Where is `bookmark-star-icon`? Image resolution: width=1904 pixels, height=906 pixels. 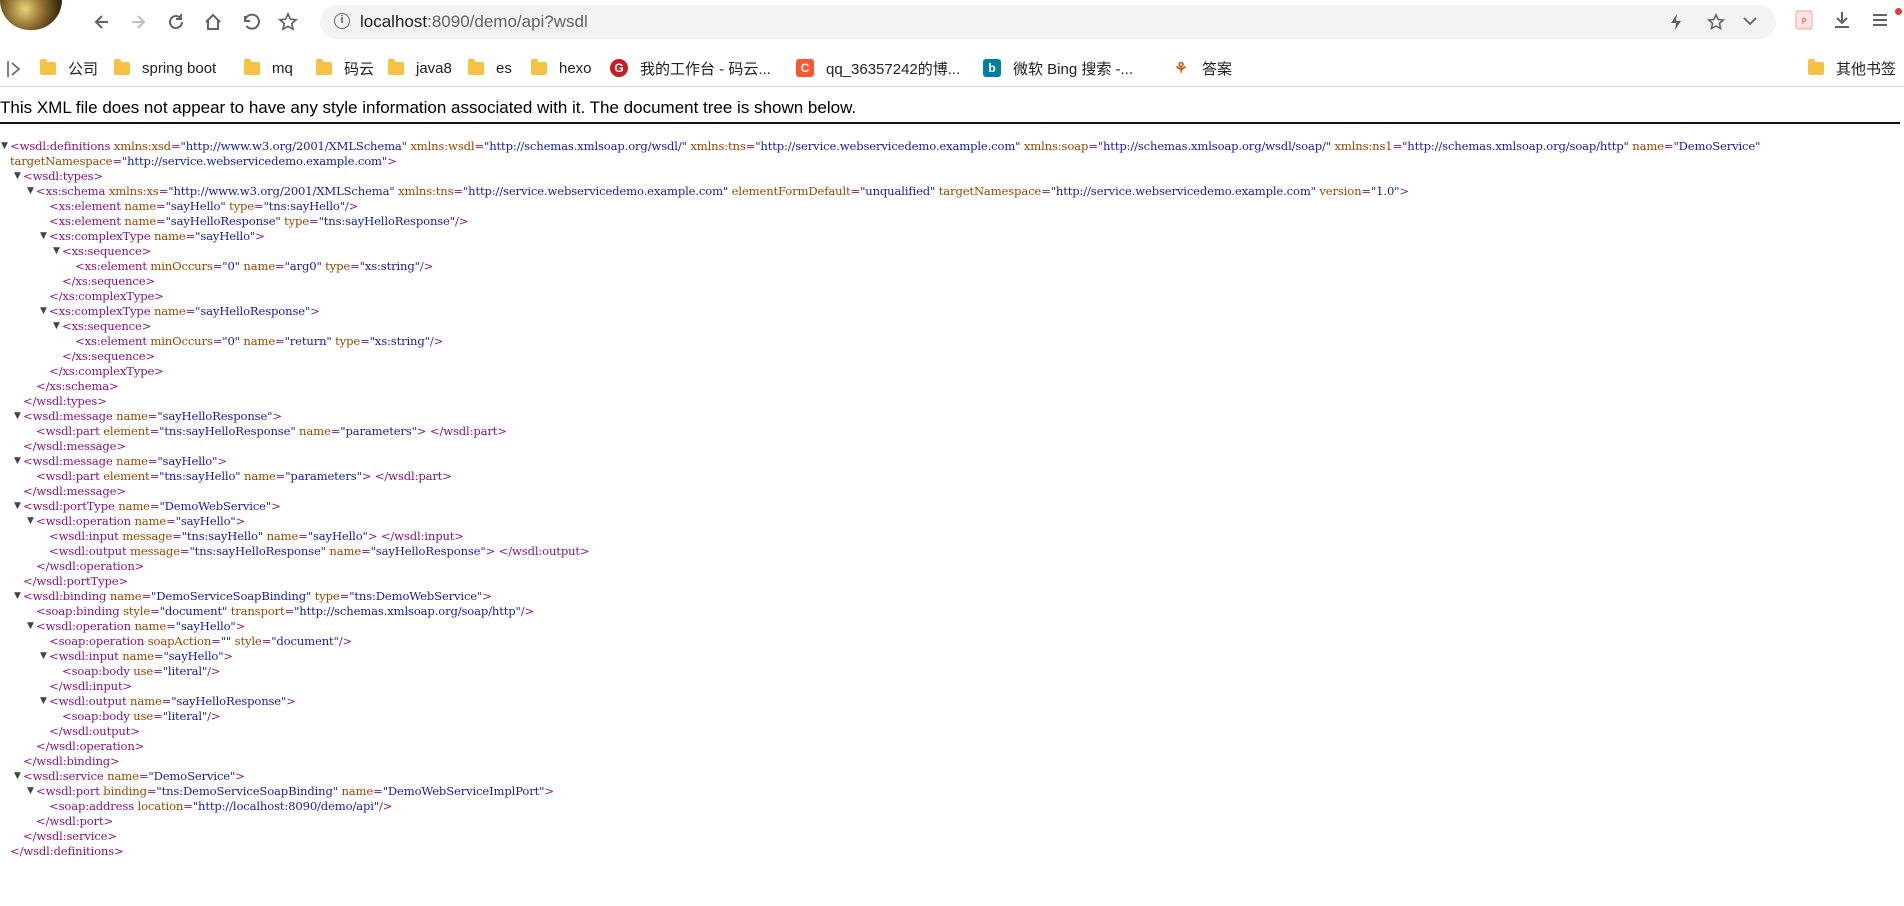 bookmark-star-icon is located at coordinates (1716, 21).